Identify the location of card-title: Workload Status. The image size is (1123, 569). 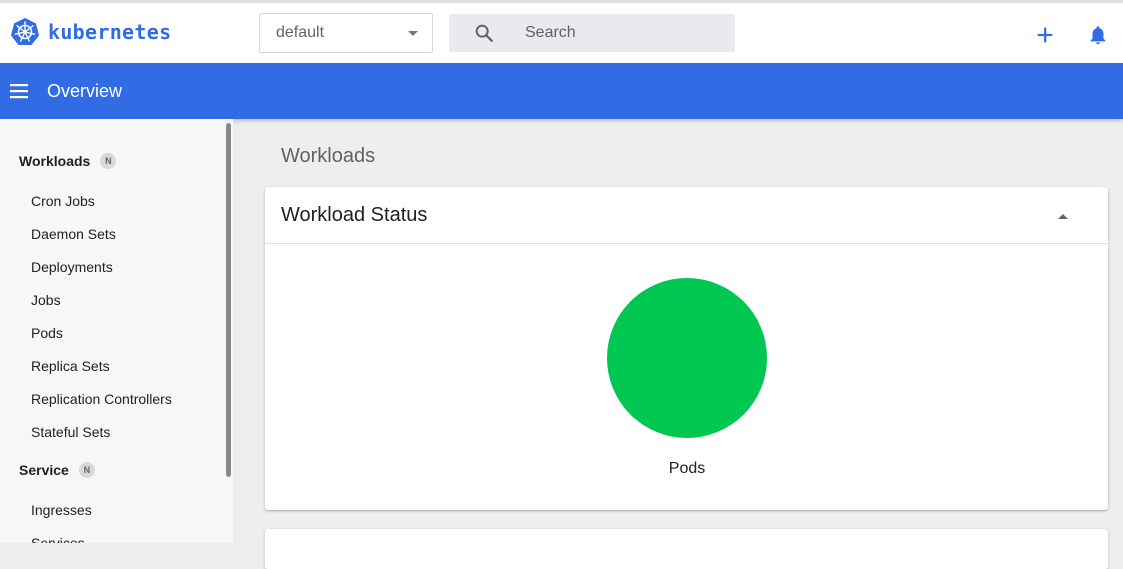
(354, 215).